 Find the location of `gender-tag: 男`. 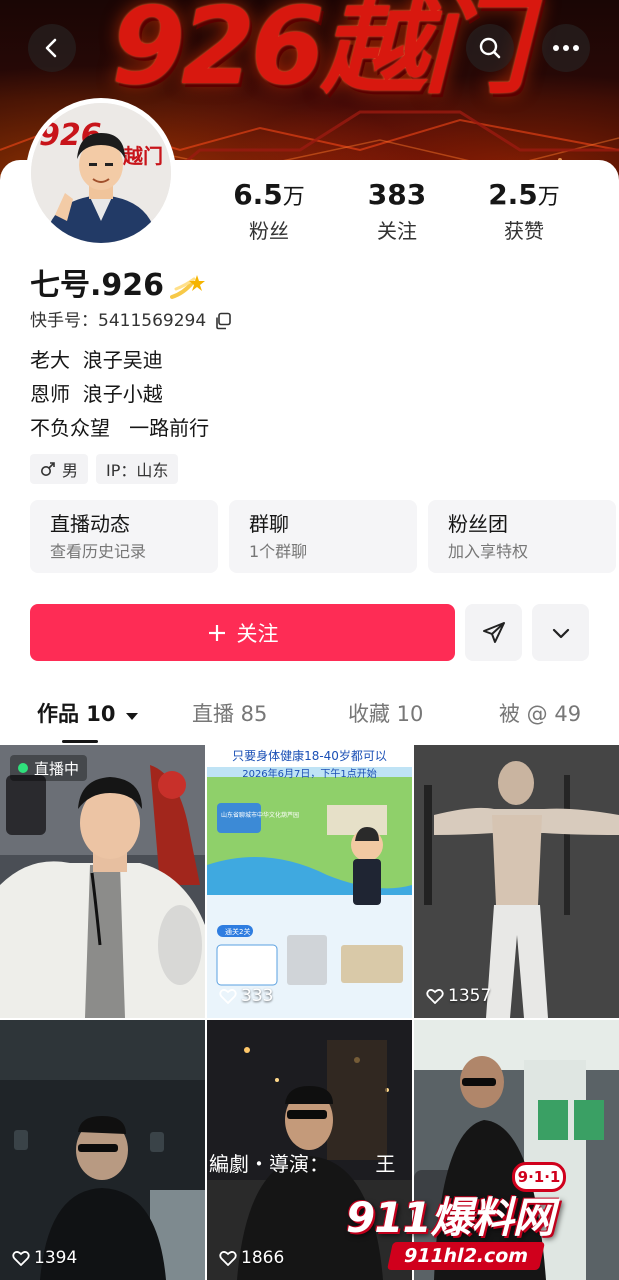

gender-tag: 男 is located at coordinates (59, 469).